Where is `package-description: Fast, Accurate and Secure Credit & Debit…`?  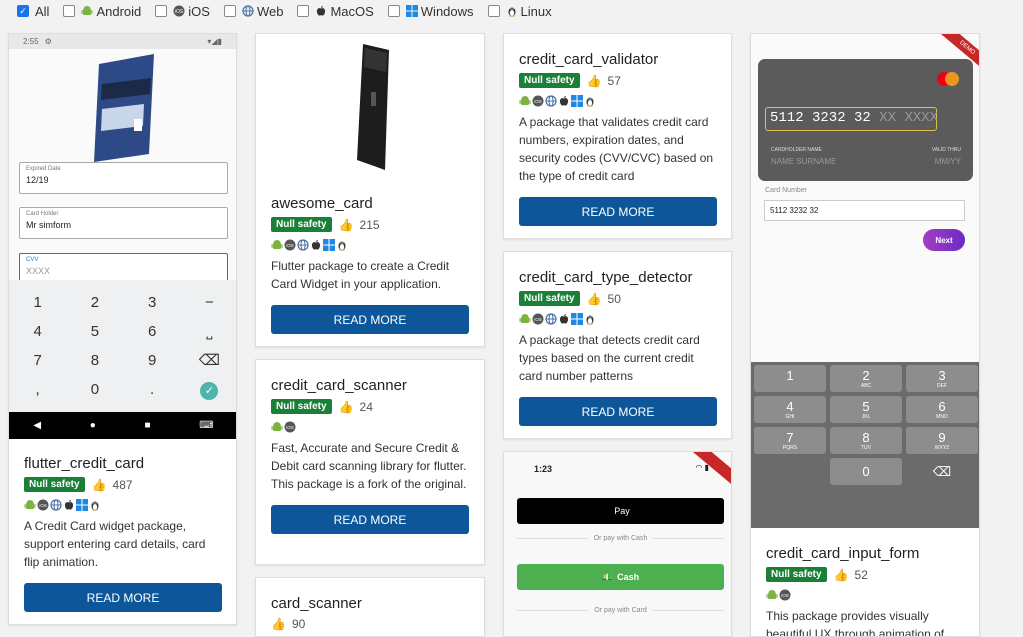
package-description: Fast, Accurate and Secure Credit & Debit… is located at coordinates (369, 466).